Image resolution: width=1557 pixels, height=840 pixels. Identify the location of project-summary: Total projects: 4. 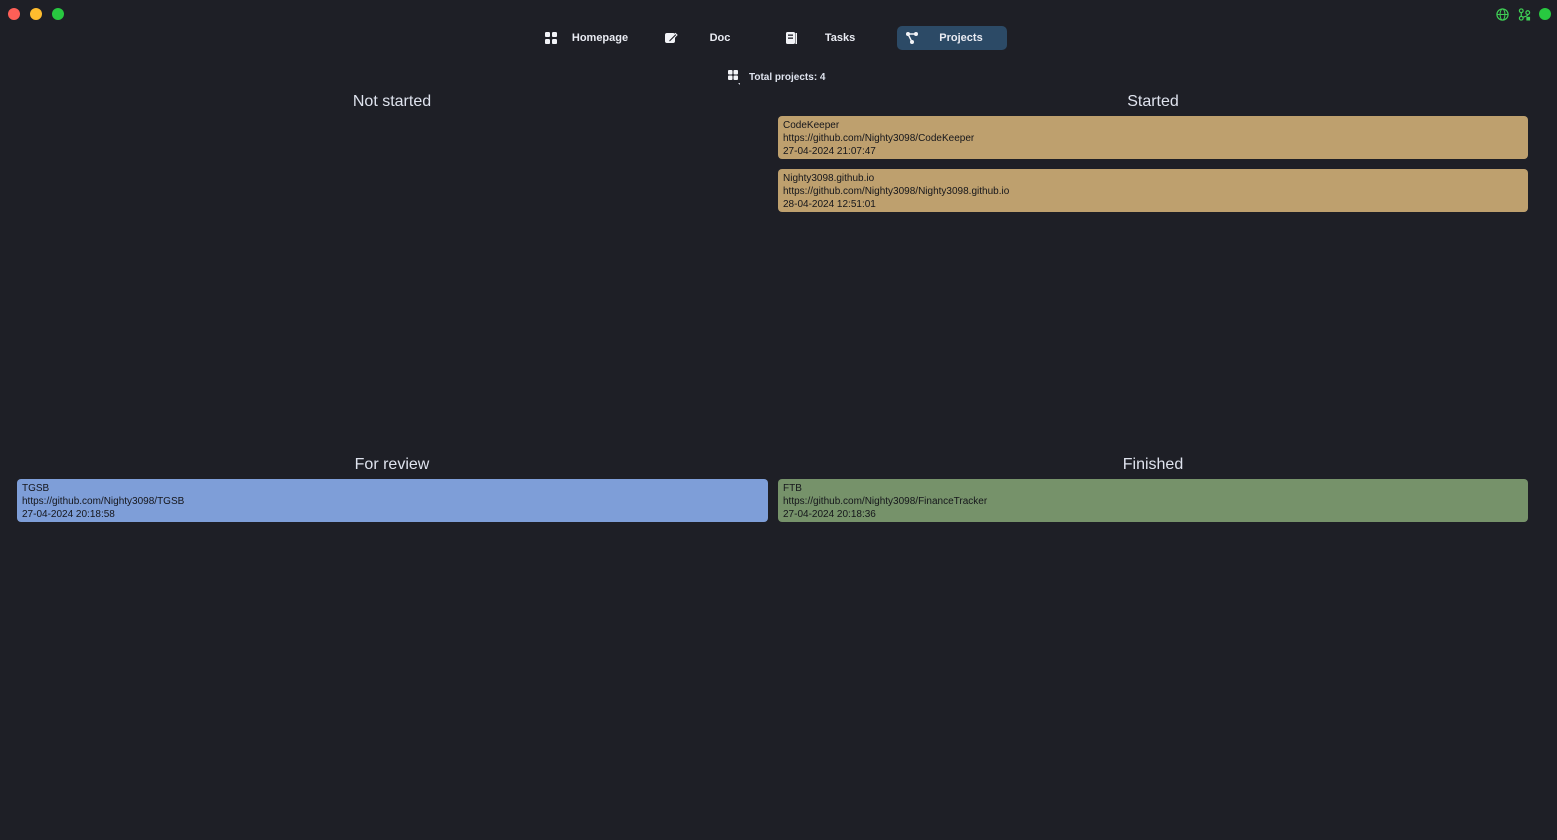
(777, 77).